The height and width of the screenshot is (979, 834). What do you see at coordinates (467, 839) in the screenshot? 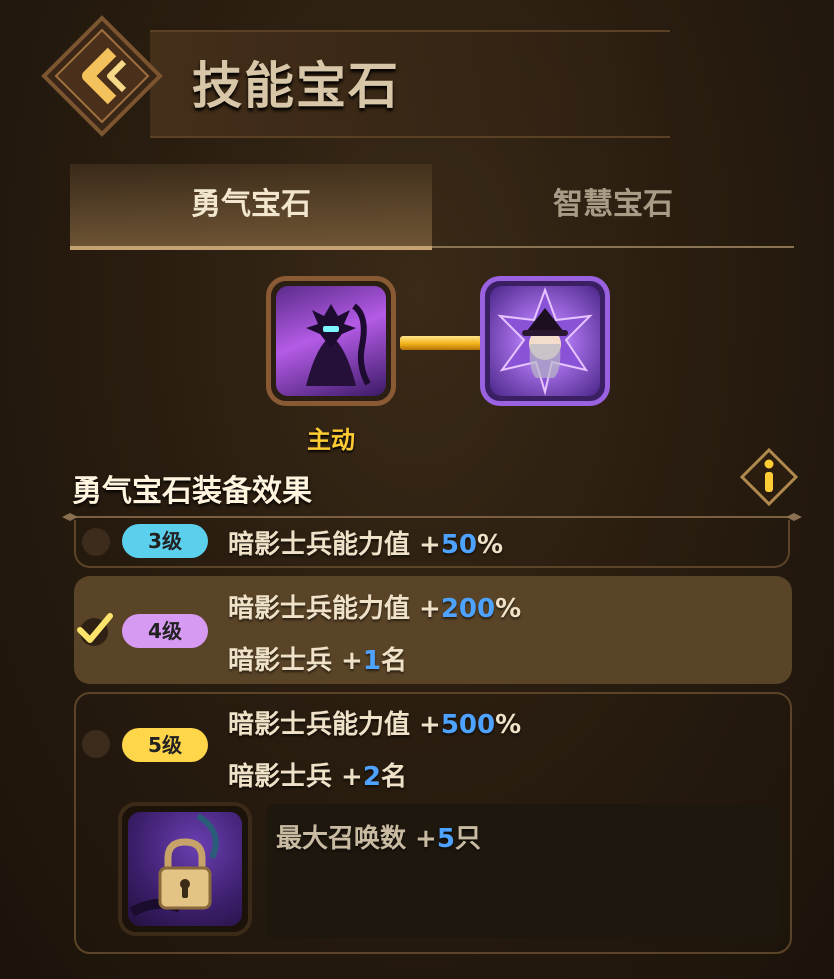
I see `effect-unit: 只` at bounding box center [467, 839].